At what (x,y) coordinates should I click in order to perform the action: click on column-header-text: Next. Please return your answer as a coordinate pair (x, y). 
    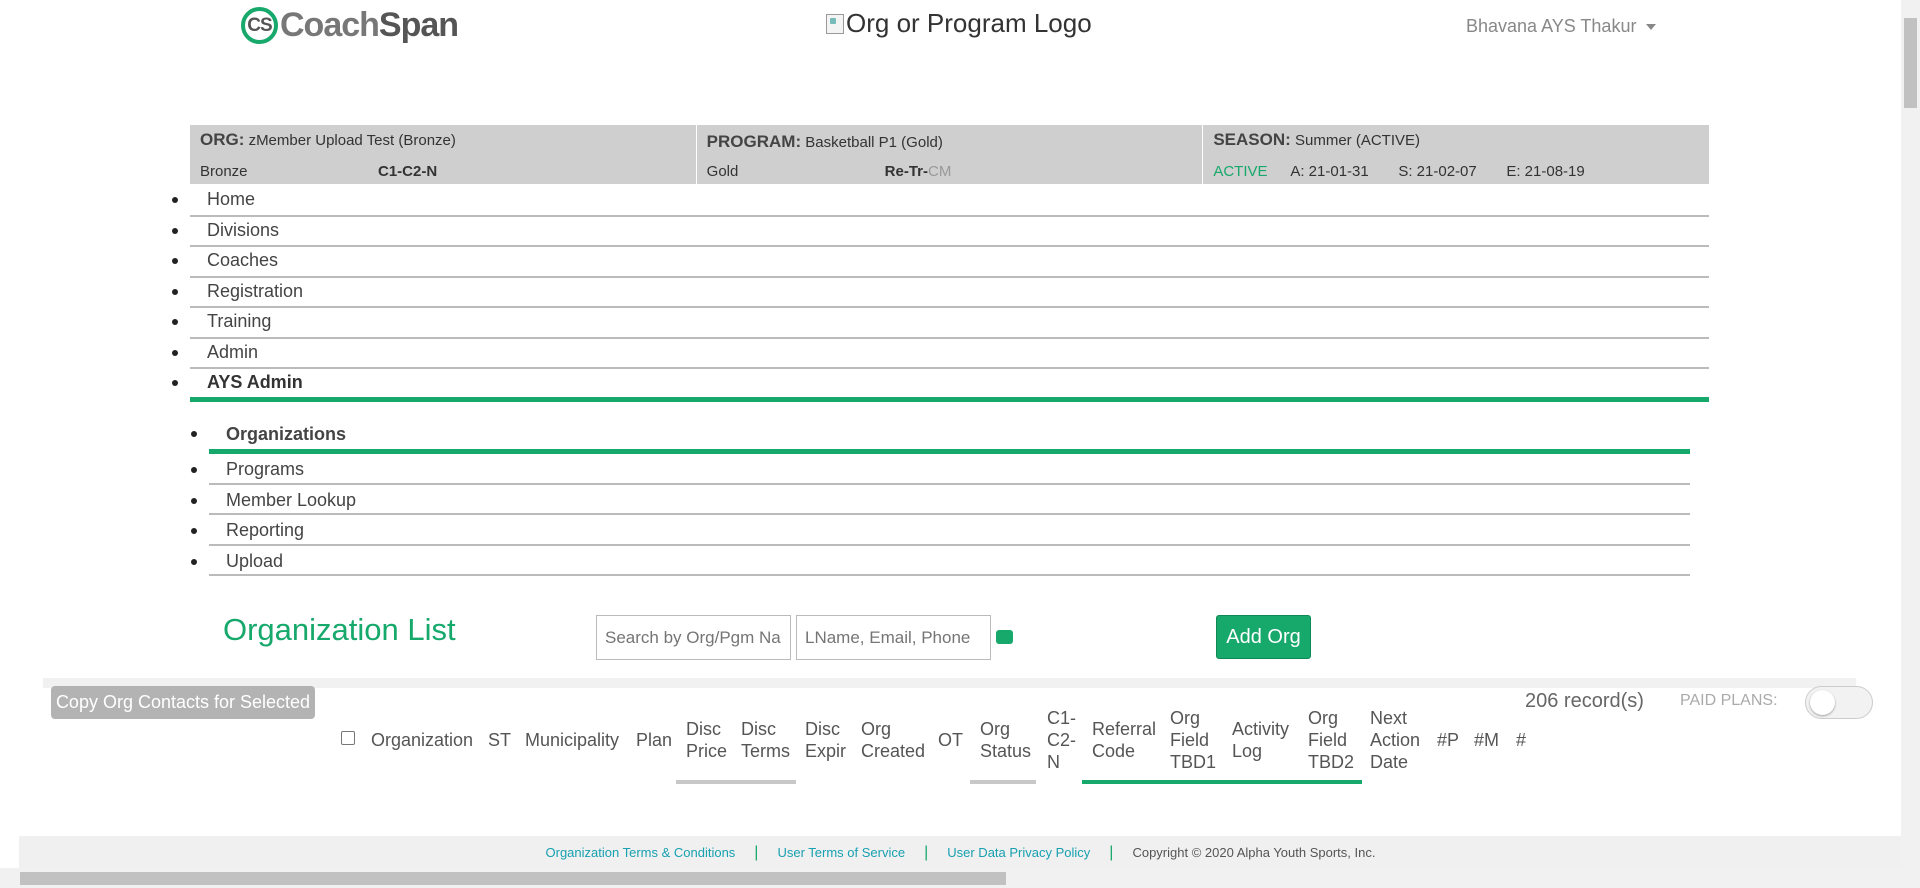
    Looking at the image, I should click on (1389, 718).